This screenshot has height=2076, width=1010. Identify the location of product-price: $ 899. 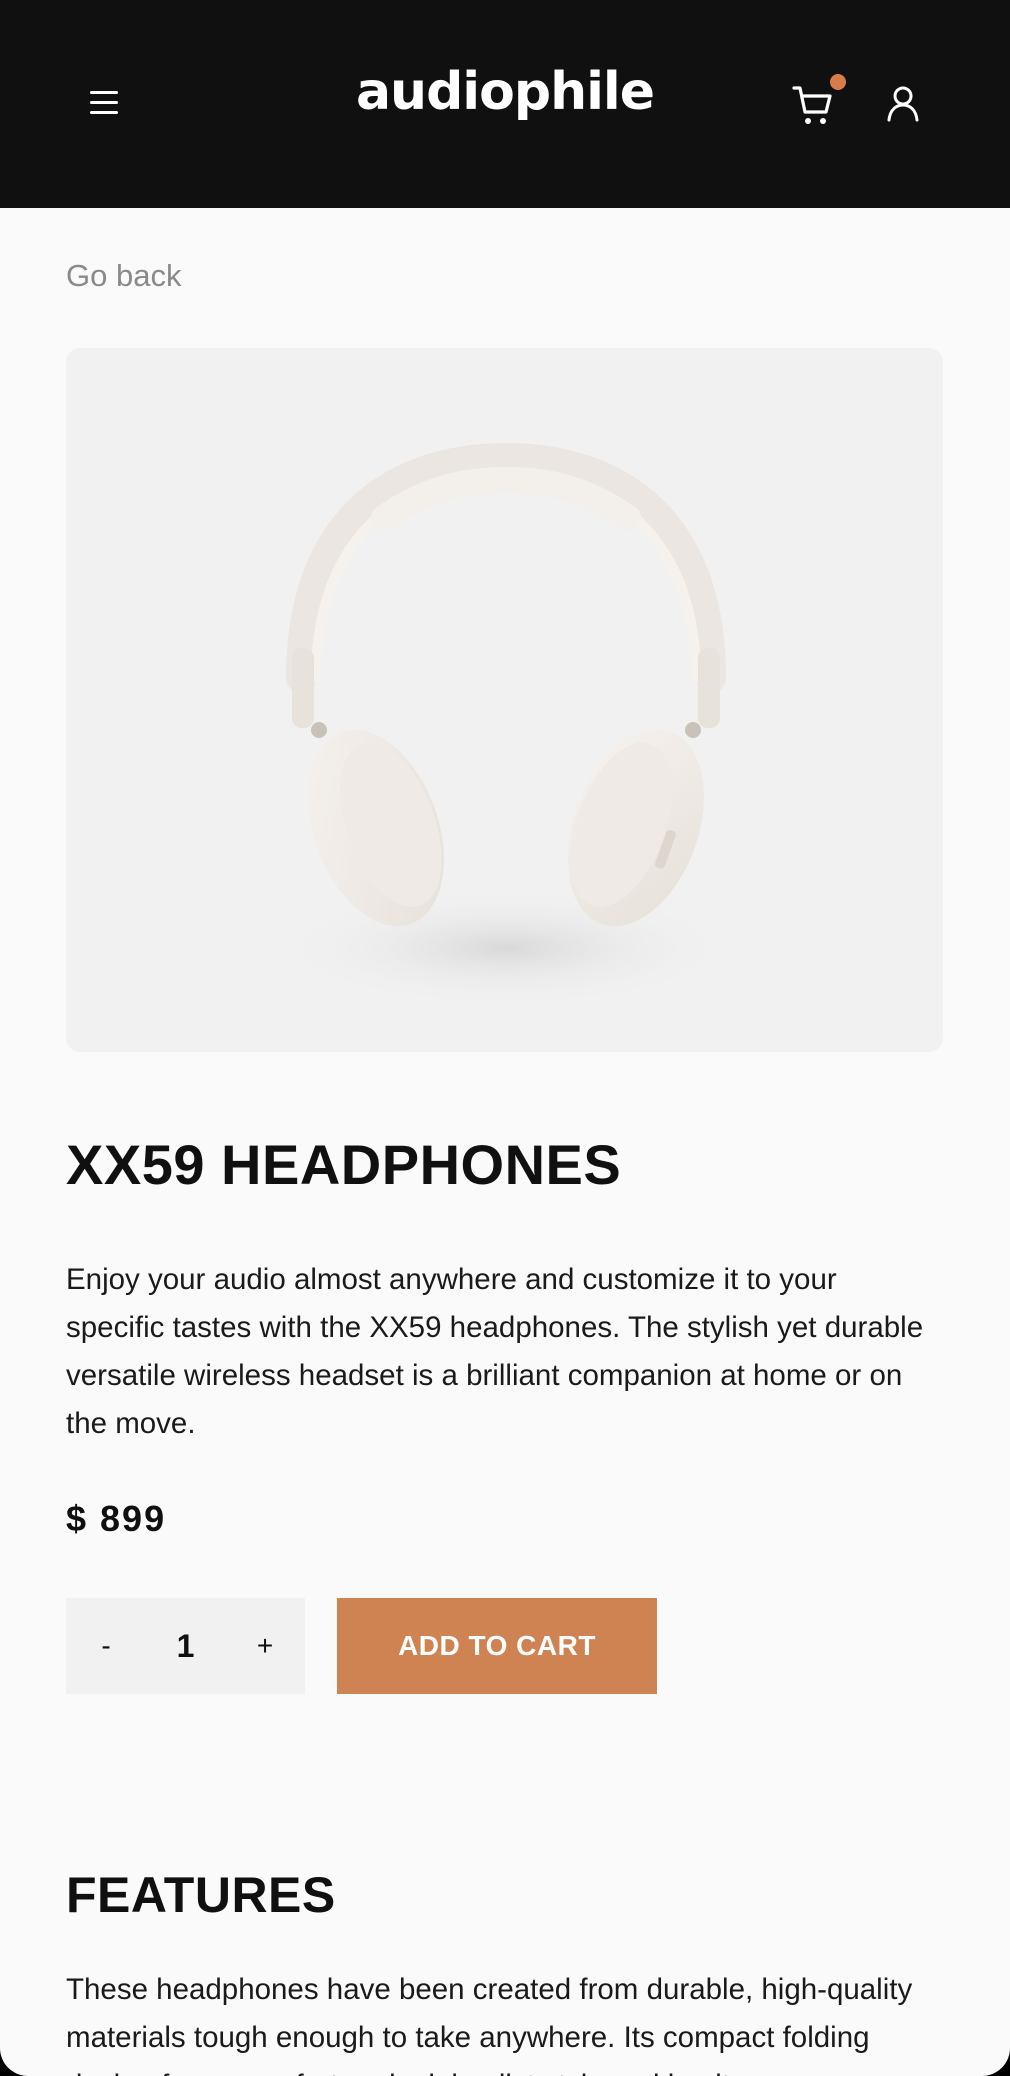
(116, 1518).